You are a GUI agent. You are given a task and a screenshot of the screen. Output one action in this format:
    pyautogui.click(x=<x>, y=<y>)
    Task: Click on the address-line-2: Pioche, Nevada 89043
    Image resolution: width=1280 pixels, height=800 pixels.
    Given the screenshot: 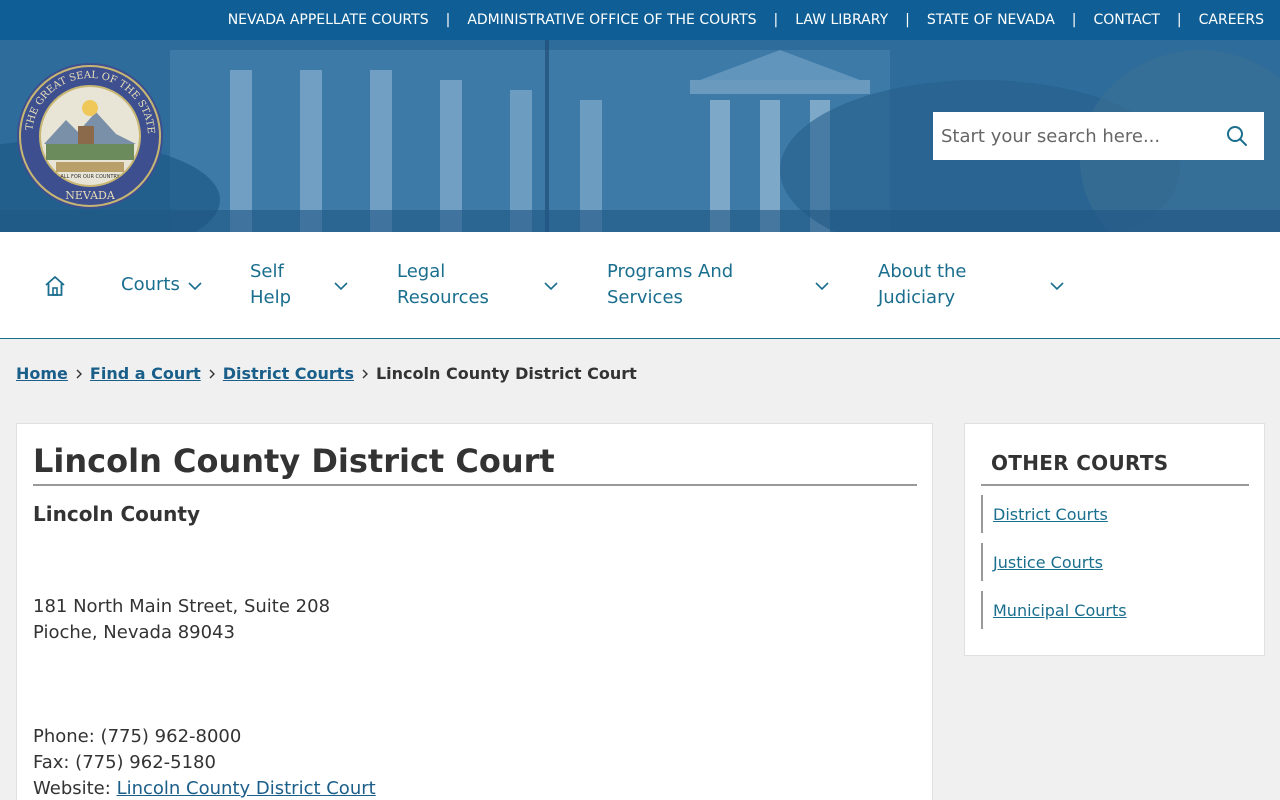 What is the action you would take?
    pyautogui.click(x=134, y=632)
    